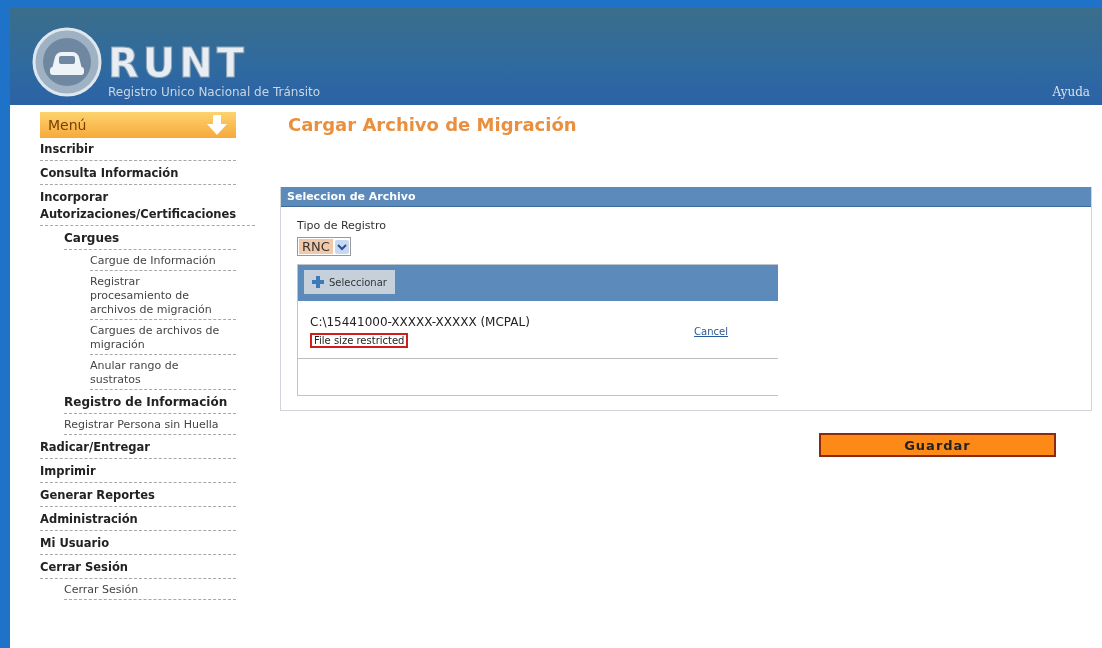 This screenshot has height=648, width=1102. What do you see at coordinates (138, 151) in the screenshot?
I see `menu-item: Inscribir` at bounding box center [138, 151].